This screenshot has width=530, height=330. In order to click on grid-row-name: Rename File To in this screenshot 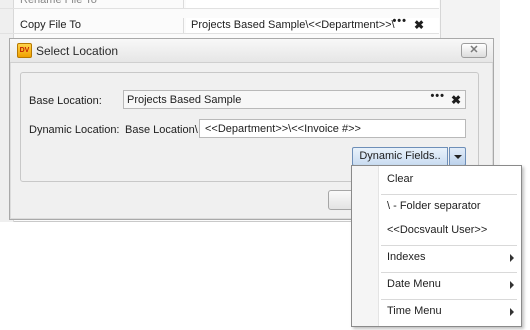, I will do `click(99, 4)`.